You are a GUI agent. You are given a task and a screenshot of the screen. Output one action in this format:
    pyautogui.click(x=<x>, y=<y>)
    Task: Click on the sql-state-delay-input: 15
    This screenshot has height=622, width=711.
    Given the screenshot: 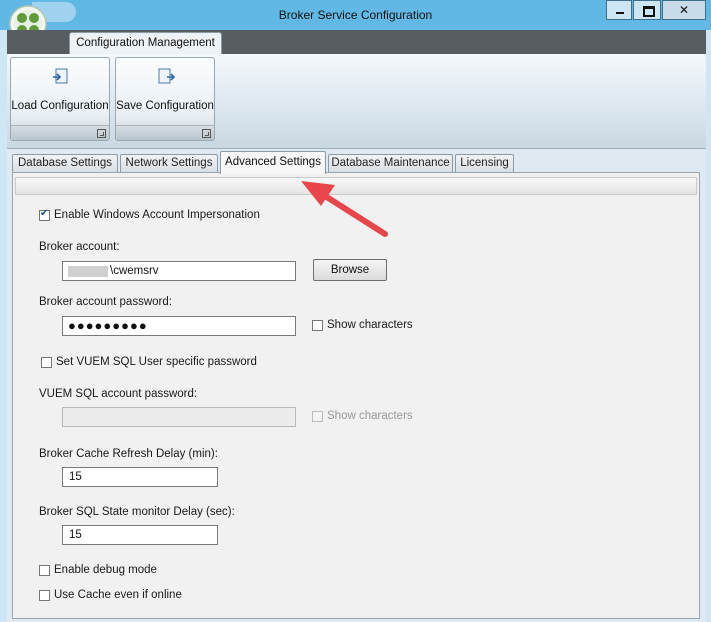 What is the action you would take?
    pyautogui.click(x=140, y=535)
    